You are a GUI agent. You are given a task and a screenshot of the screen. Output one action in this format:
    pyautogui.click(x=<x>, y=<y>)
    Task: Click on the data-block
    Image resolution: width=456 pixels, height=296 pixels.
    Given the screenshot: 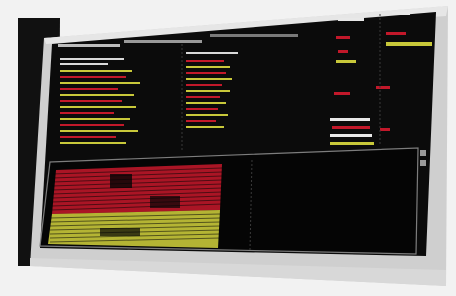 What is the action you would take?
    pyautogui.click(x=135, y=206)
    